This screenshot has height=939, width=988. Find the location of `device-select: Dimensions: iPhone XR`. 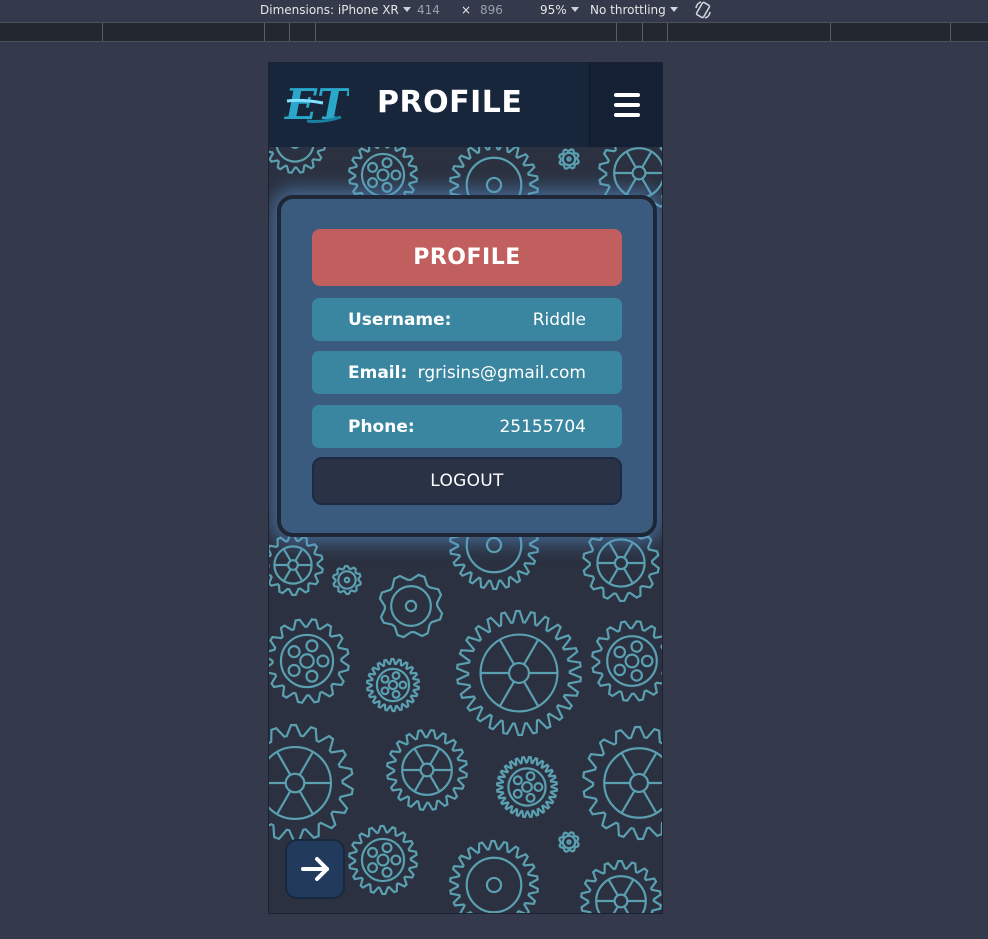

device-select: Dimensions: iPhone XR is located at coordinates (335, 10).